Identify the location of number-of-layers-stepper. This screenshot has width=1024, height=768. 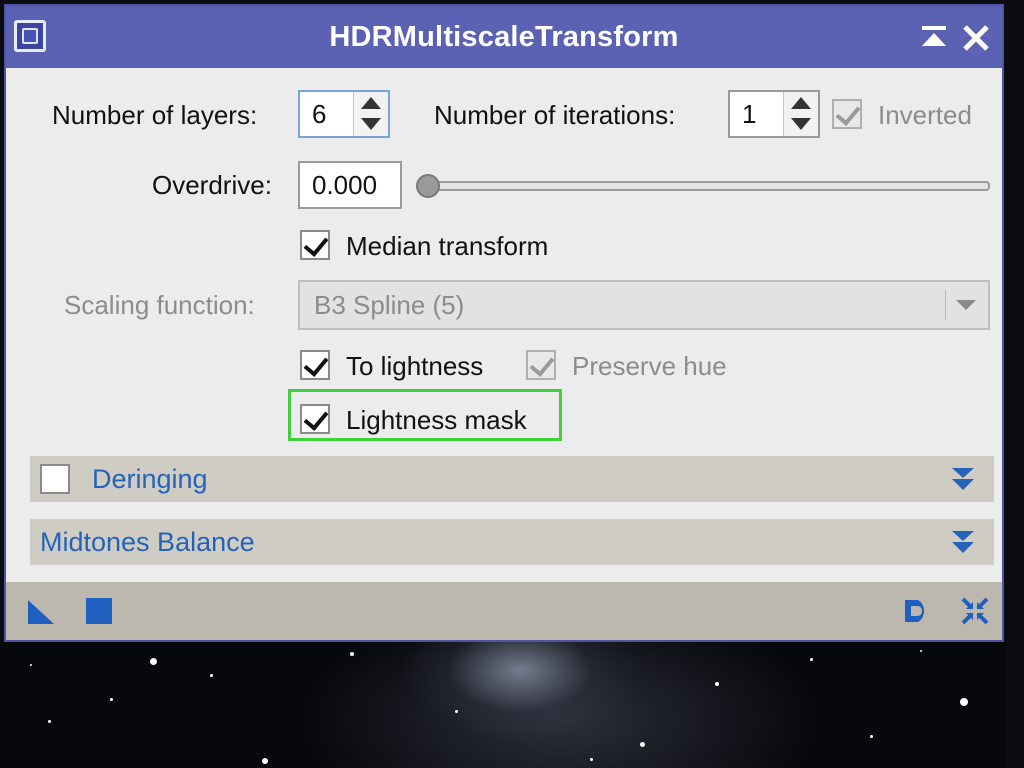
(370, 114).